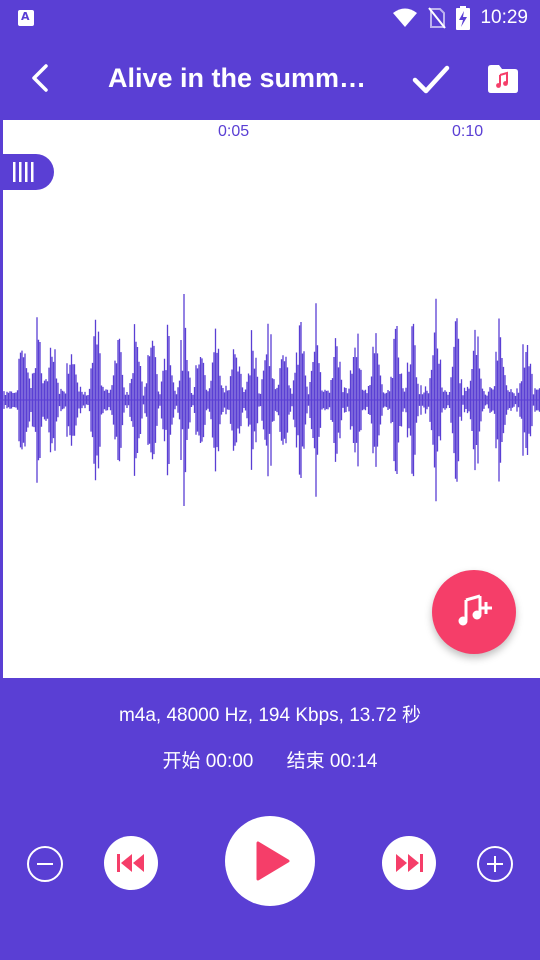  What do you see at coordinates (23, 172) in the screenshot?
I see `drag-handle-icon` at bounding box center [23, 172].